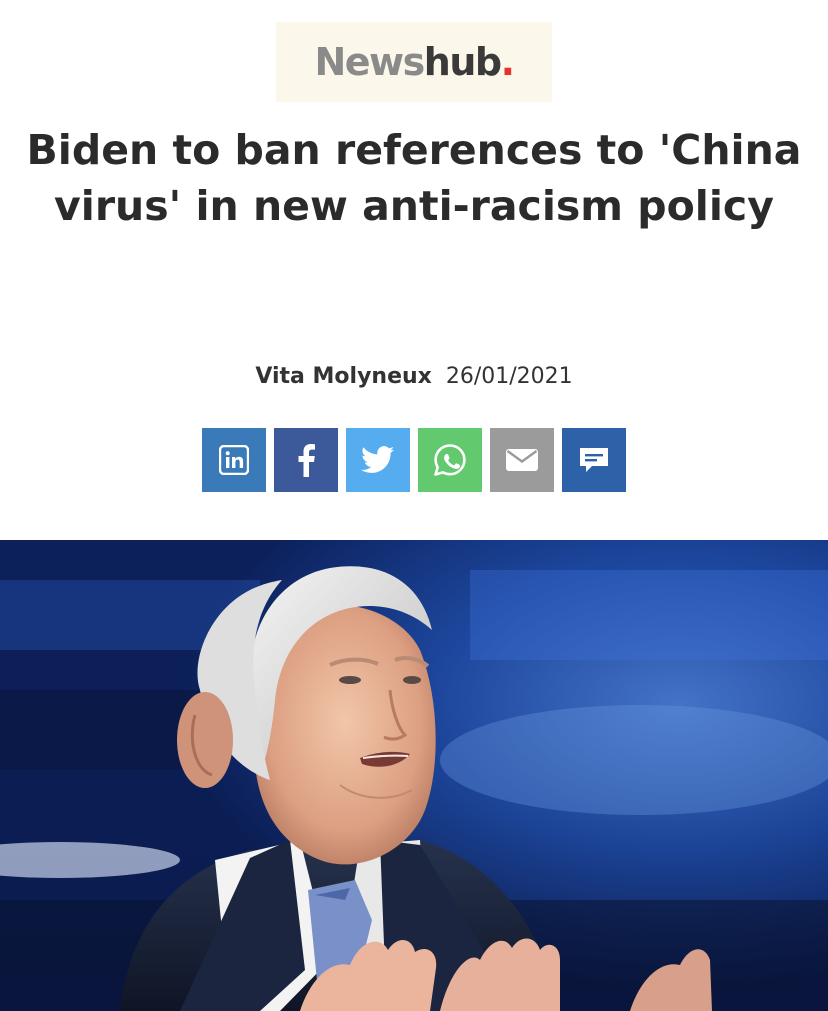 Image resolution: width=828 pixels, height=1011 pixels. What do you see at coordinates (509, 376) in the screenshot?
I see `publish-date: 26/01/2021` at bounding box center [509, 376].